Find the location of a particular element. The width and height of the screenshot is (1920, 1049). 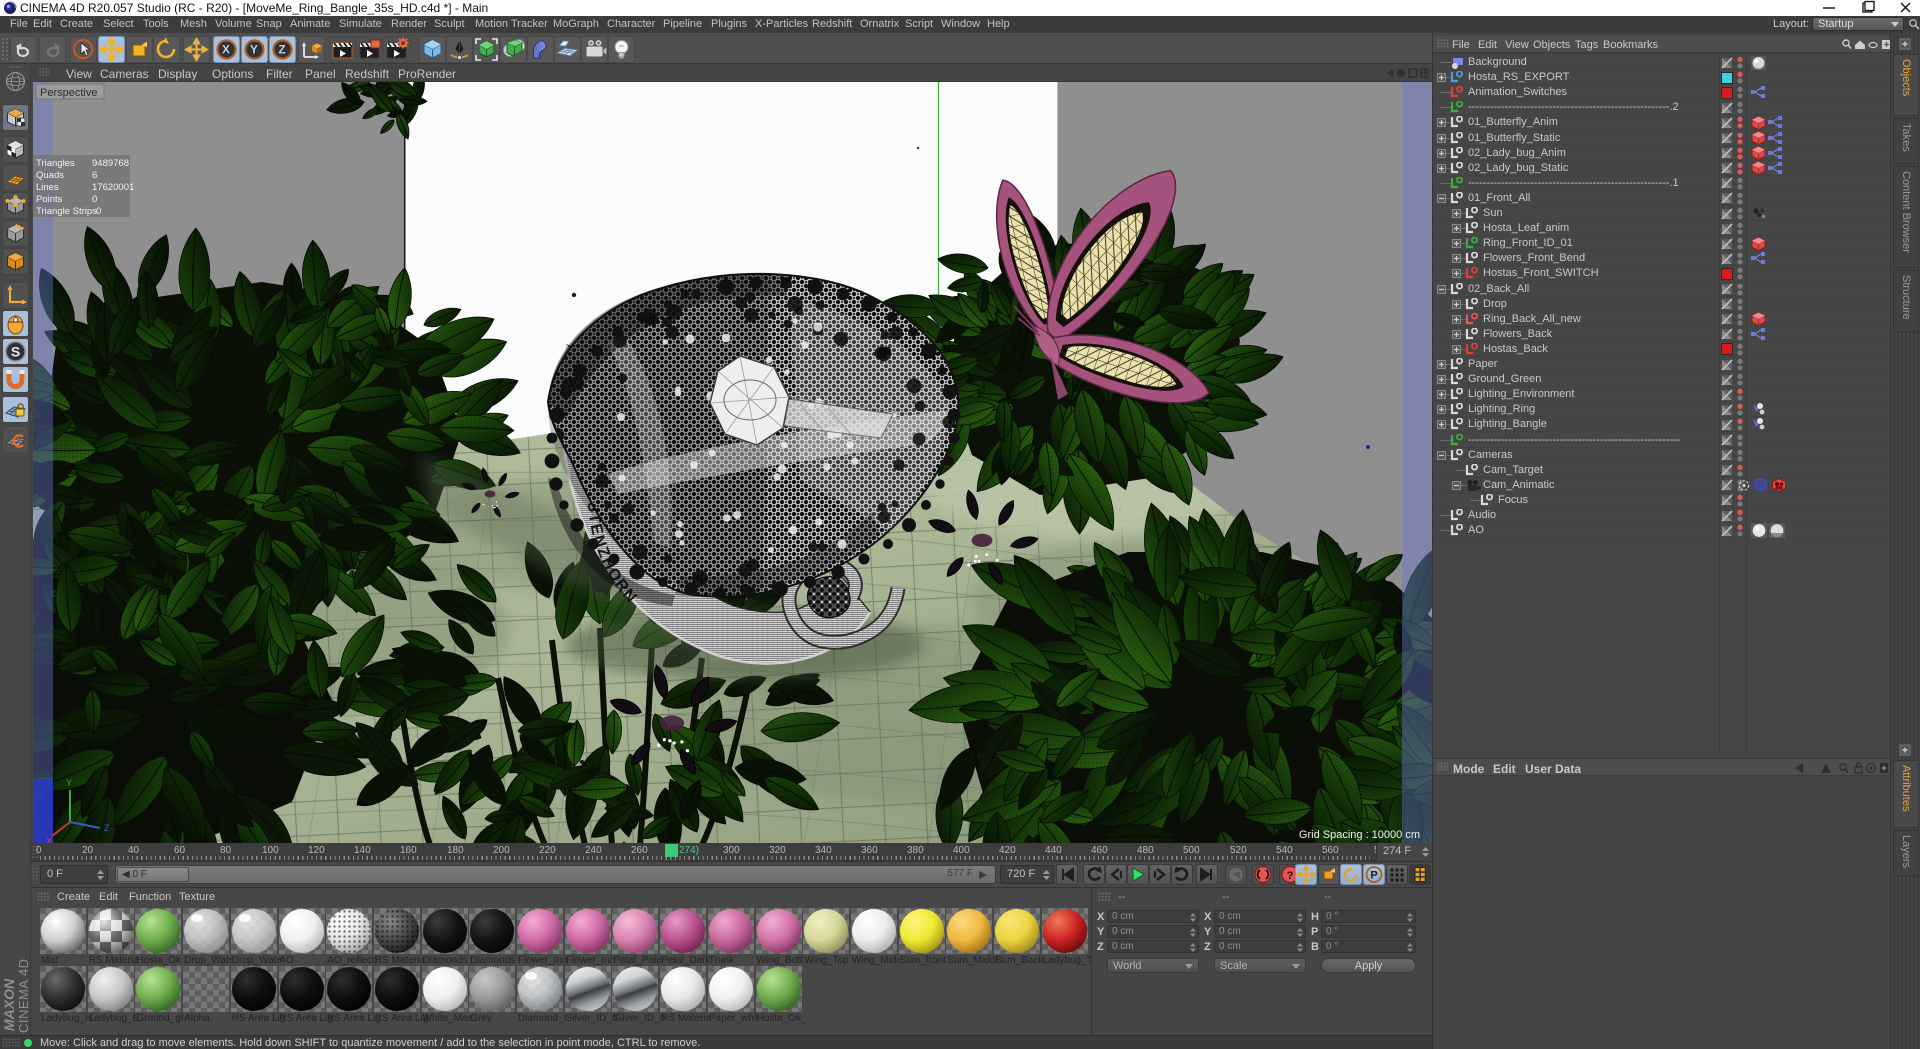

svg-text: Points is located at coordinates (49, 199).